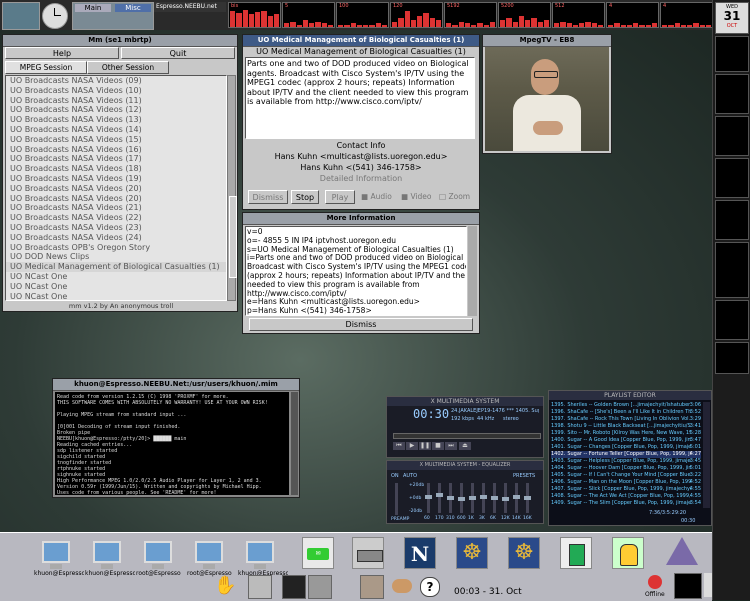  What do you see at coordinates (465, 446) in the screenshot?
I see `eject-icon: ⏏` at bounding box center [465, 446].